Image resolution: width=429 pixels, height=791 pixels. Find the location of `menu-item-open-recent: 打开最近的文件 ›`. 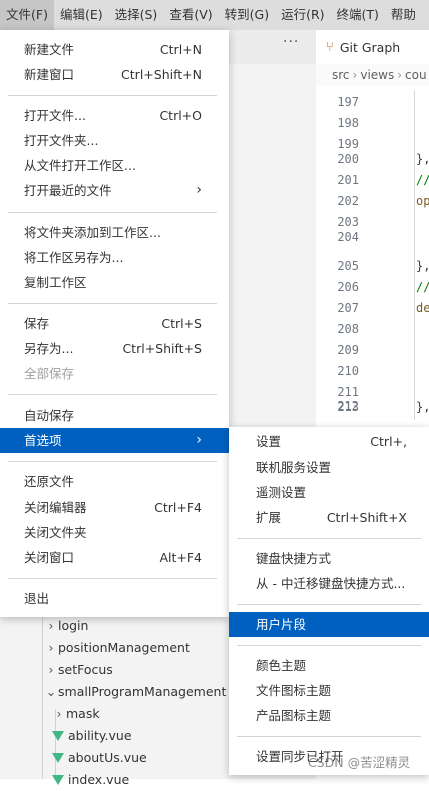

menu-item-open-recent: 打开最近的文件 › is located at coordinates (114, 190).